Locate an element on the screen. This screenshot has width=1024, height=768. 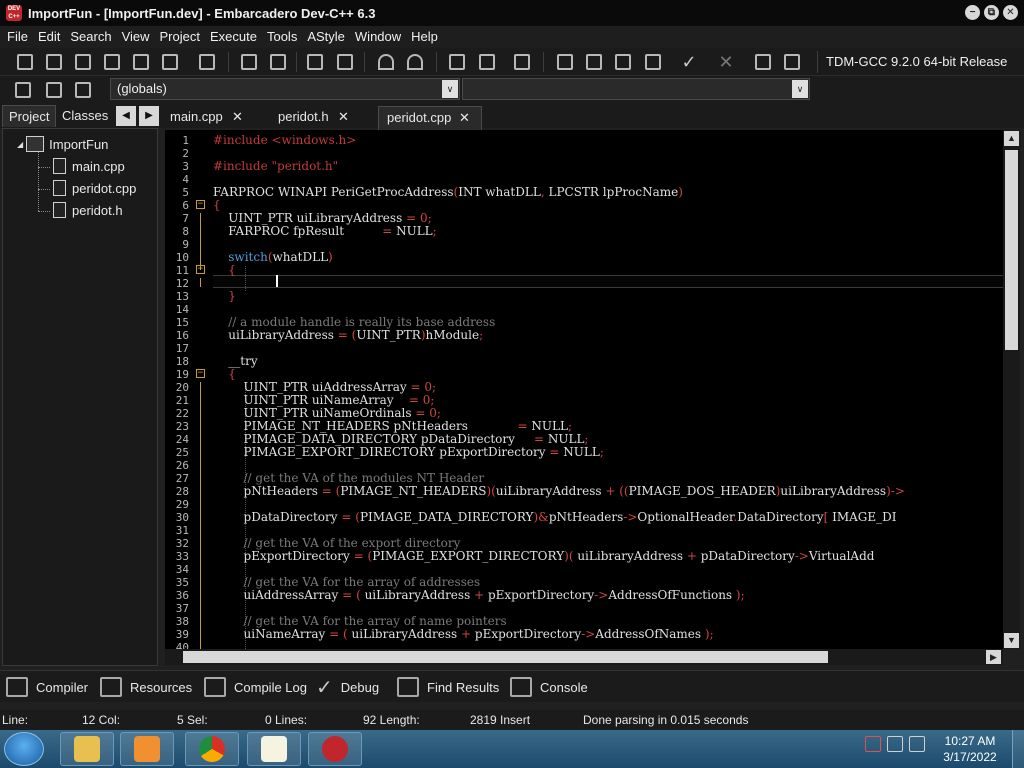
editor-horizontal-scrollbar: ▶ is located at coordinates (584, 657).